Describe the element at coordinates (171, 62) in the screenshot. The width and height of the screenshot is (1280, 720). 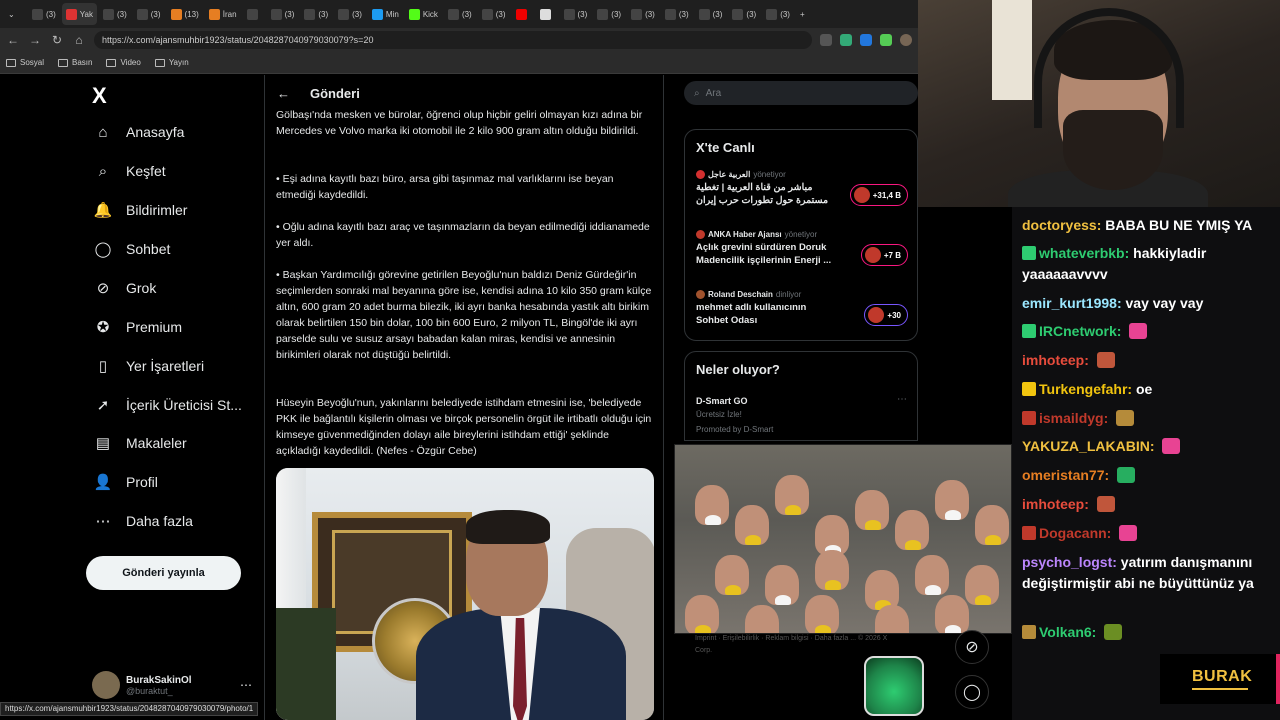
I see `bookmark-yayin: Yayın` at that location.